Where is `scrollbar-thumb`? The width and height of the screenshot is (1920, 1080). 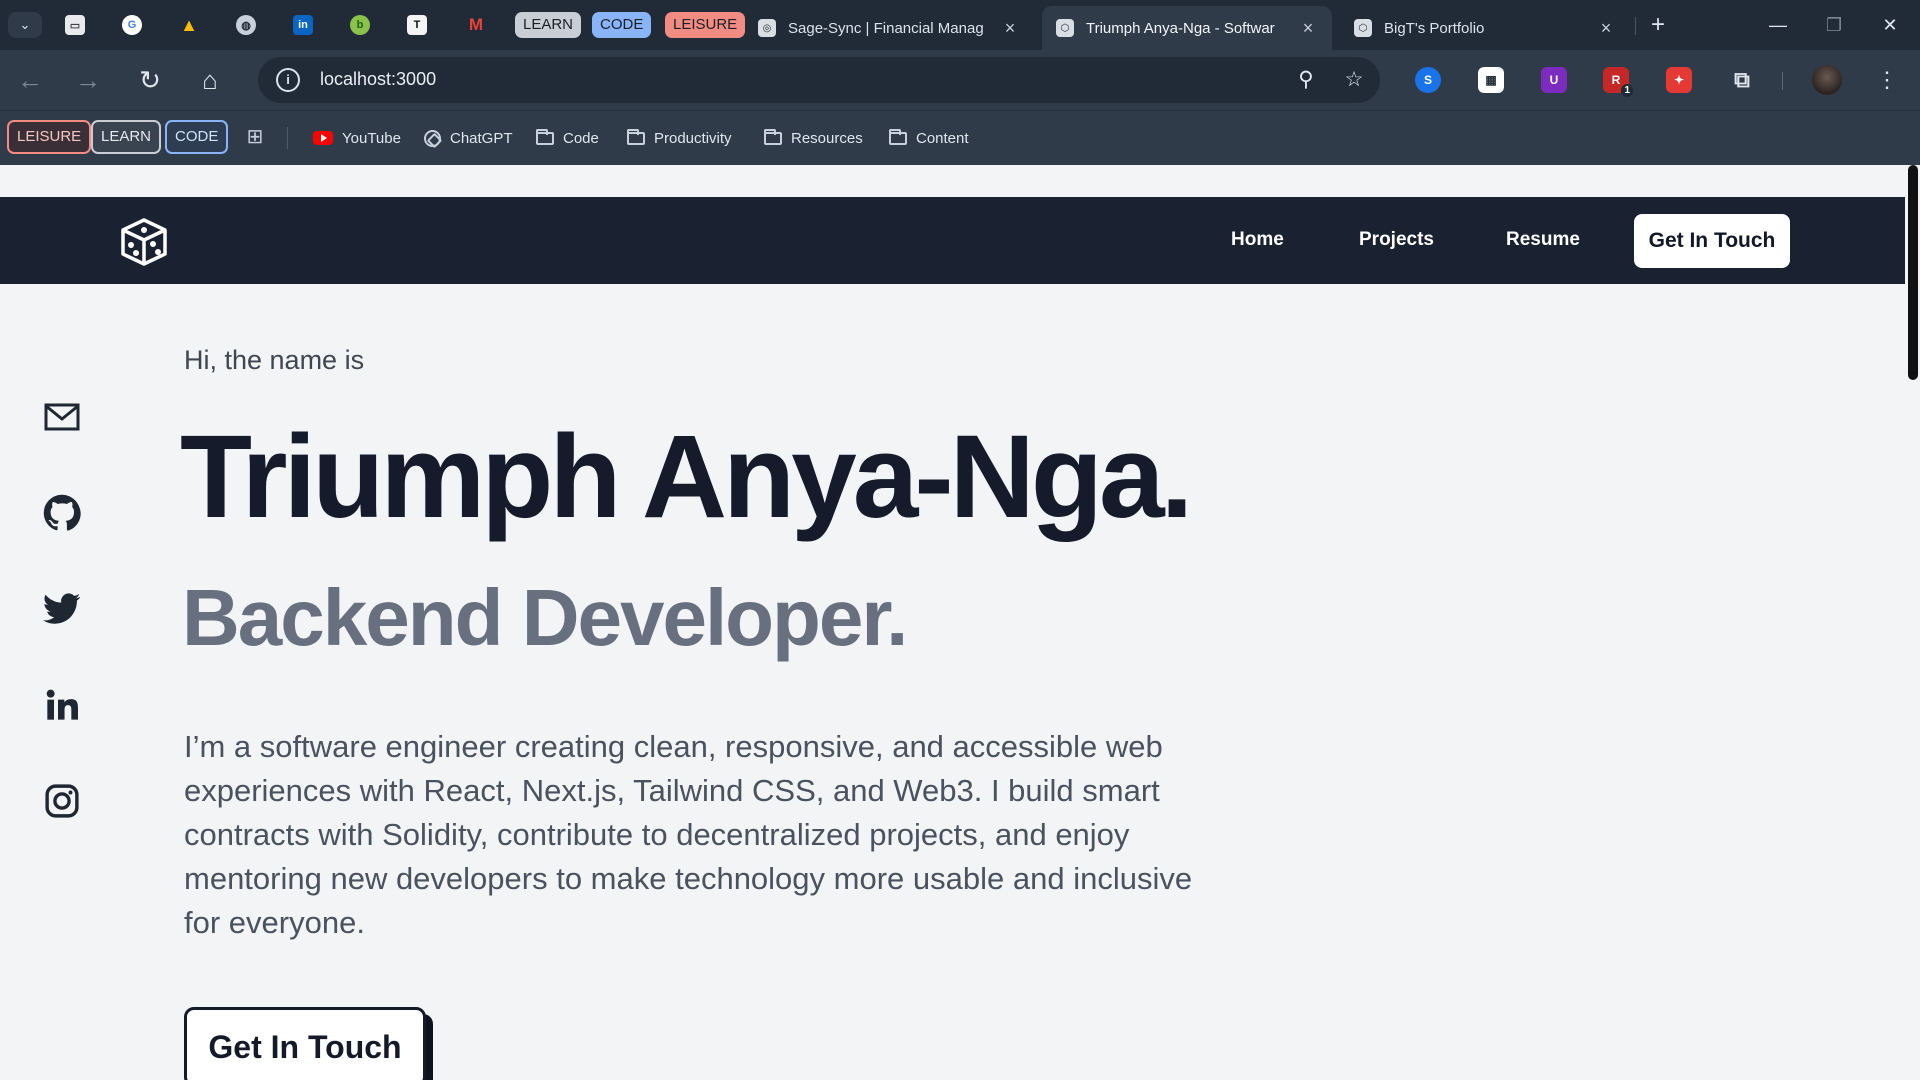 scrollbar-thumb is located at coordinates (1913, 272).